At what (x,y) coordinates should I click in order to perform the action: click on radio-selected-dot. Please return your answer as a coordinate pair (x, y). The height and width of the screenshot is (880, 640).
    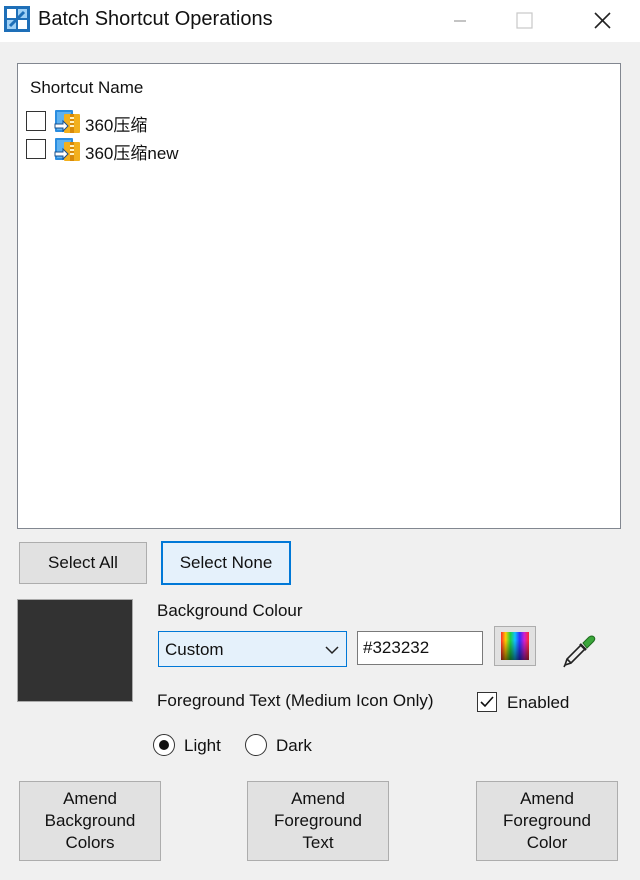
    Looking at the image, I should click on (164, 745).